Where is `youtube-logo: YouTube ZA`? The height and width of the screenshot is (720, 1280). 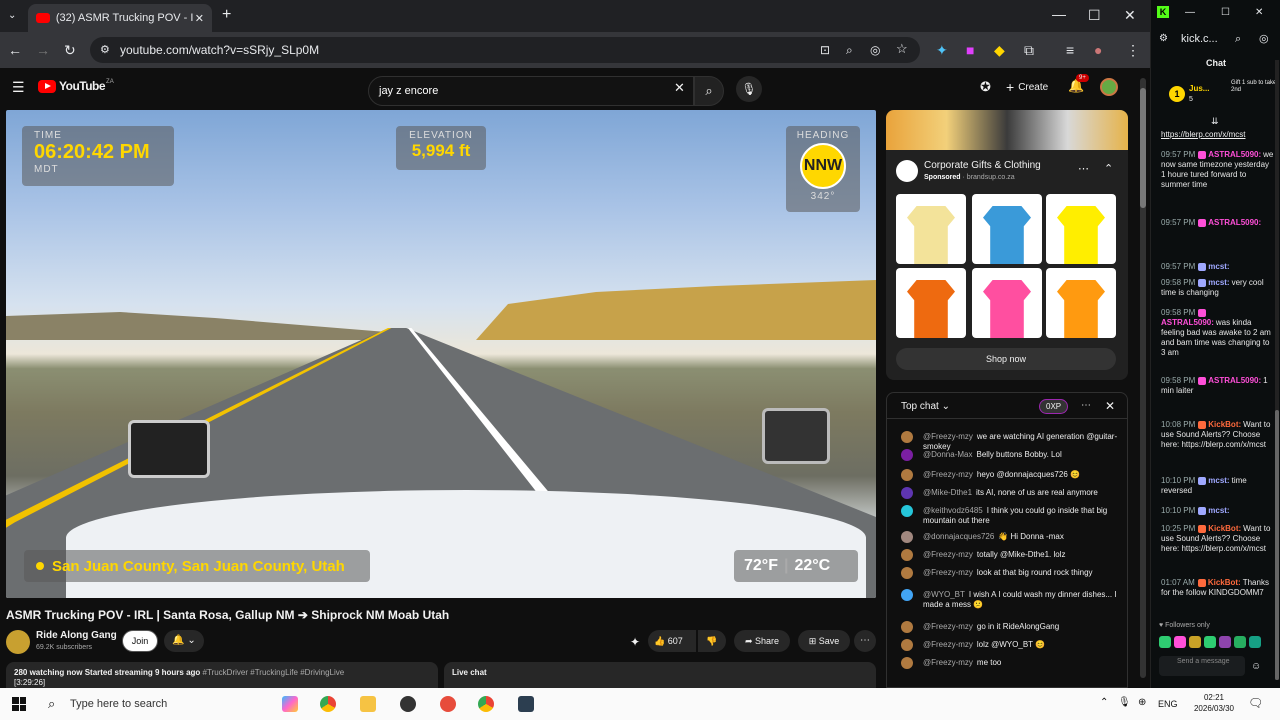
youtube-logo: YouTube ZA is located at coordinates (76, 86).